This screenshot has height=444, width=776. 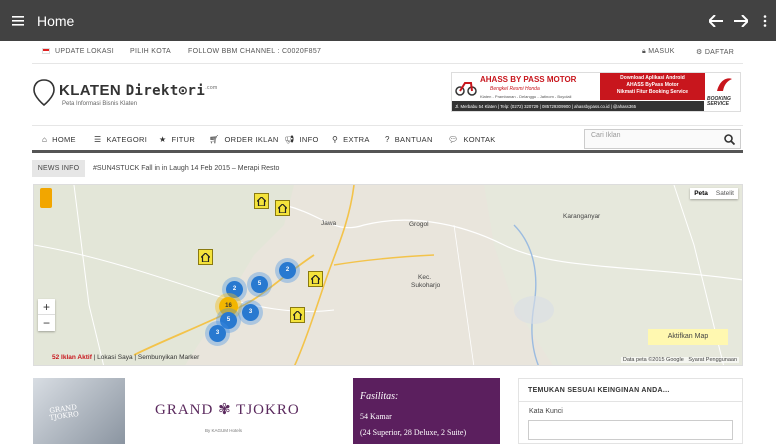 What do you see at coordinates (138, 90) in the screenshot?
I see `brand-name: KLATEN Direkt⊙ri.com` at bounding box center [138, 90].